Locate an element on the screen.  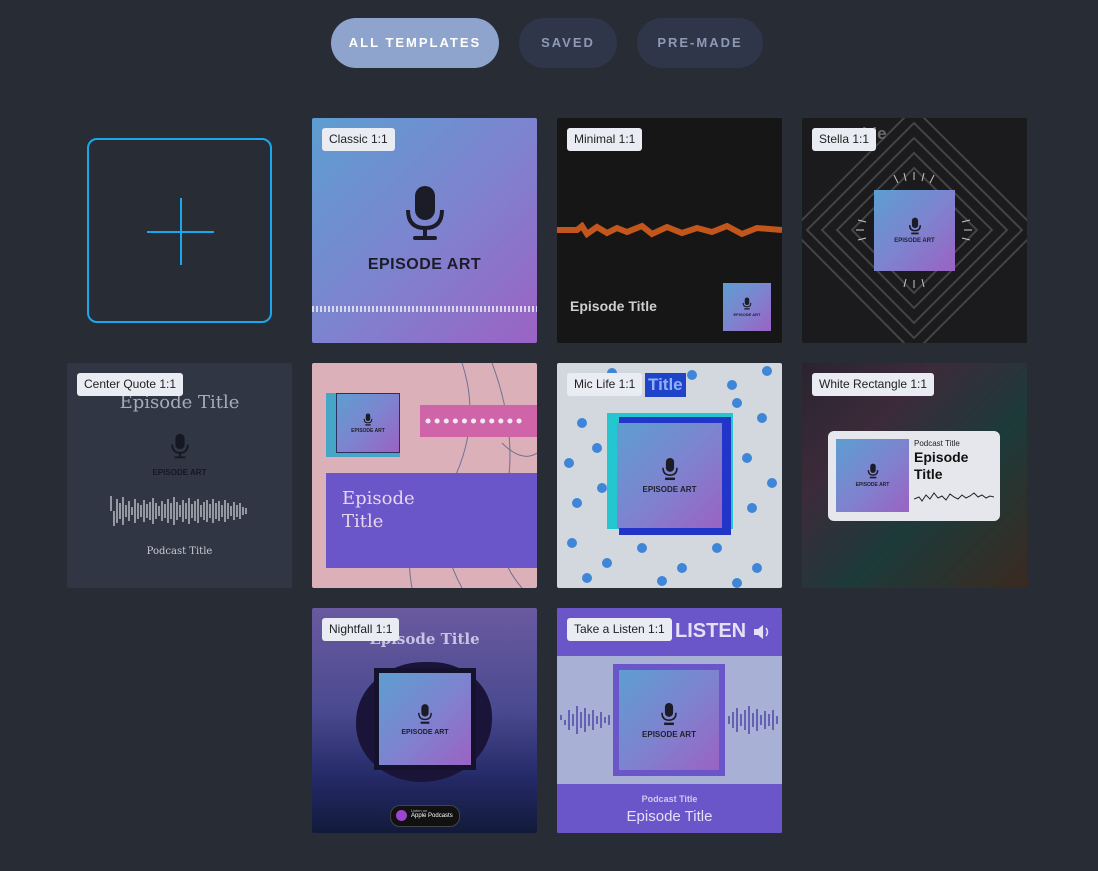
new-template-button is located at coordinates (179, 230).